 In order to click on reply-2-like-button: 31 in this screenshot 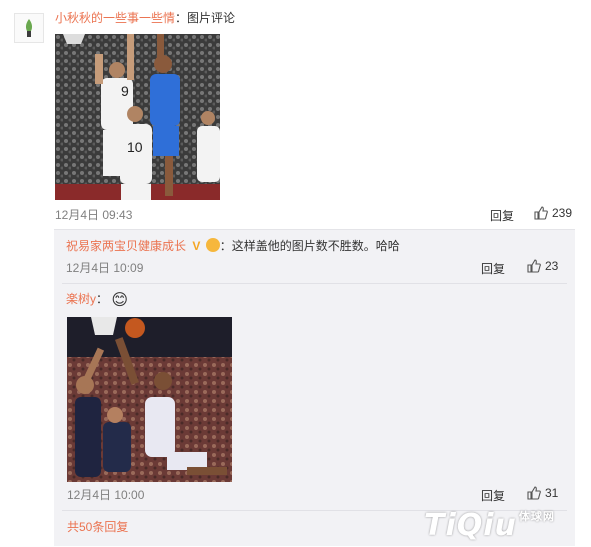, I will do `click(542, 493)`.